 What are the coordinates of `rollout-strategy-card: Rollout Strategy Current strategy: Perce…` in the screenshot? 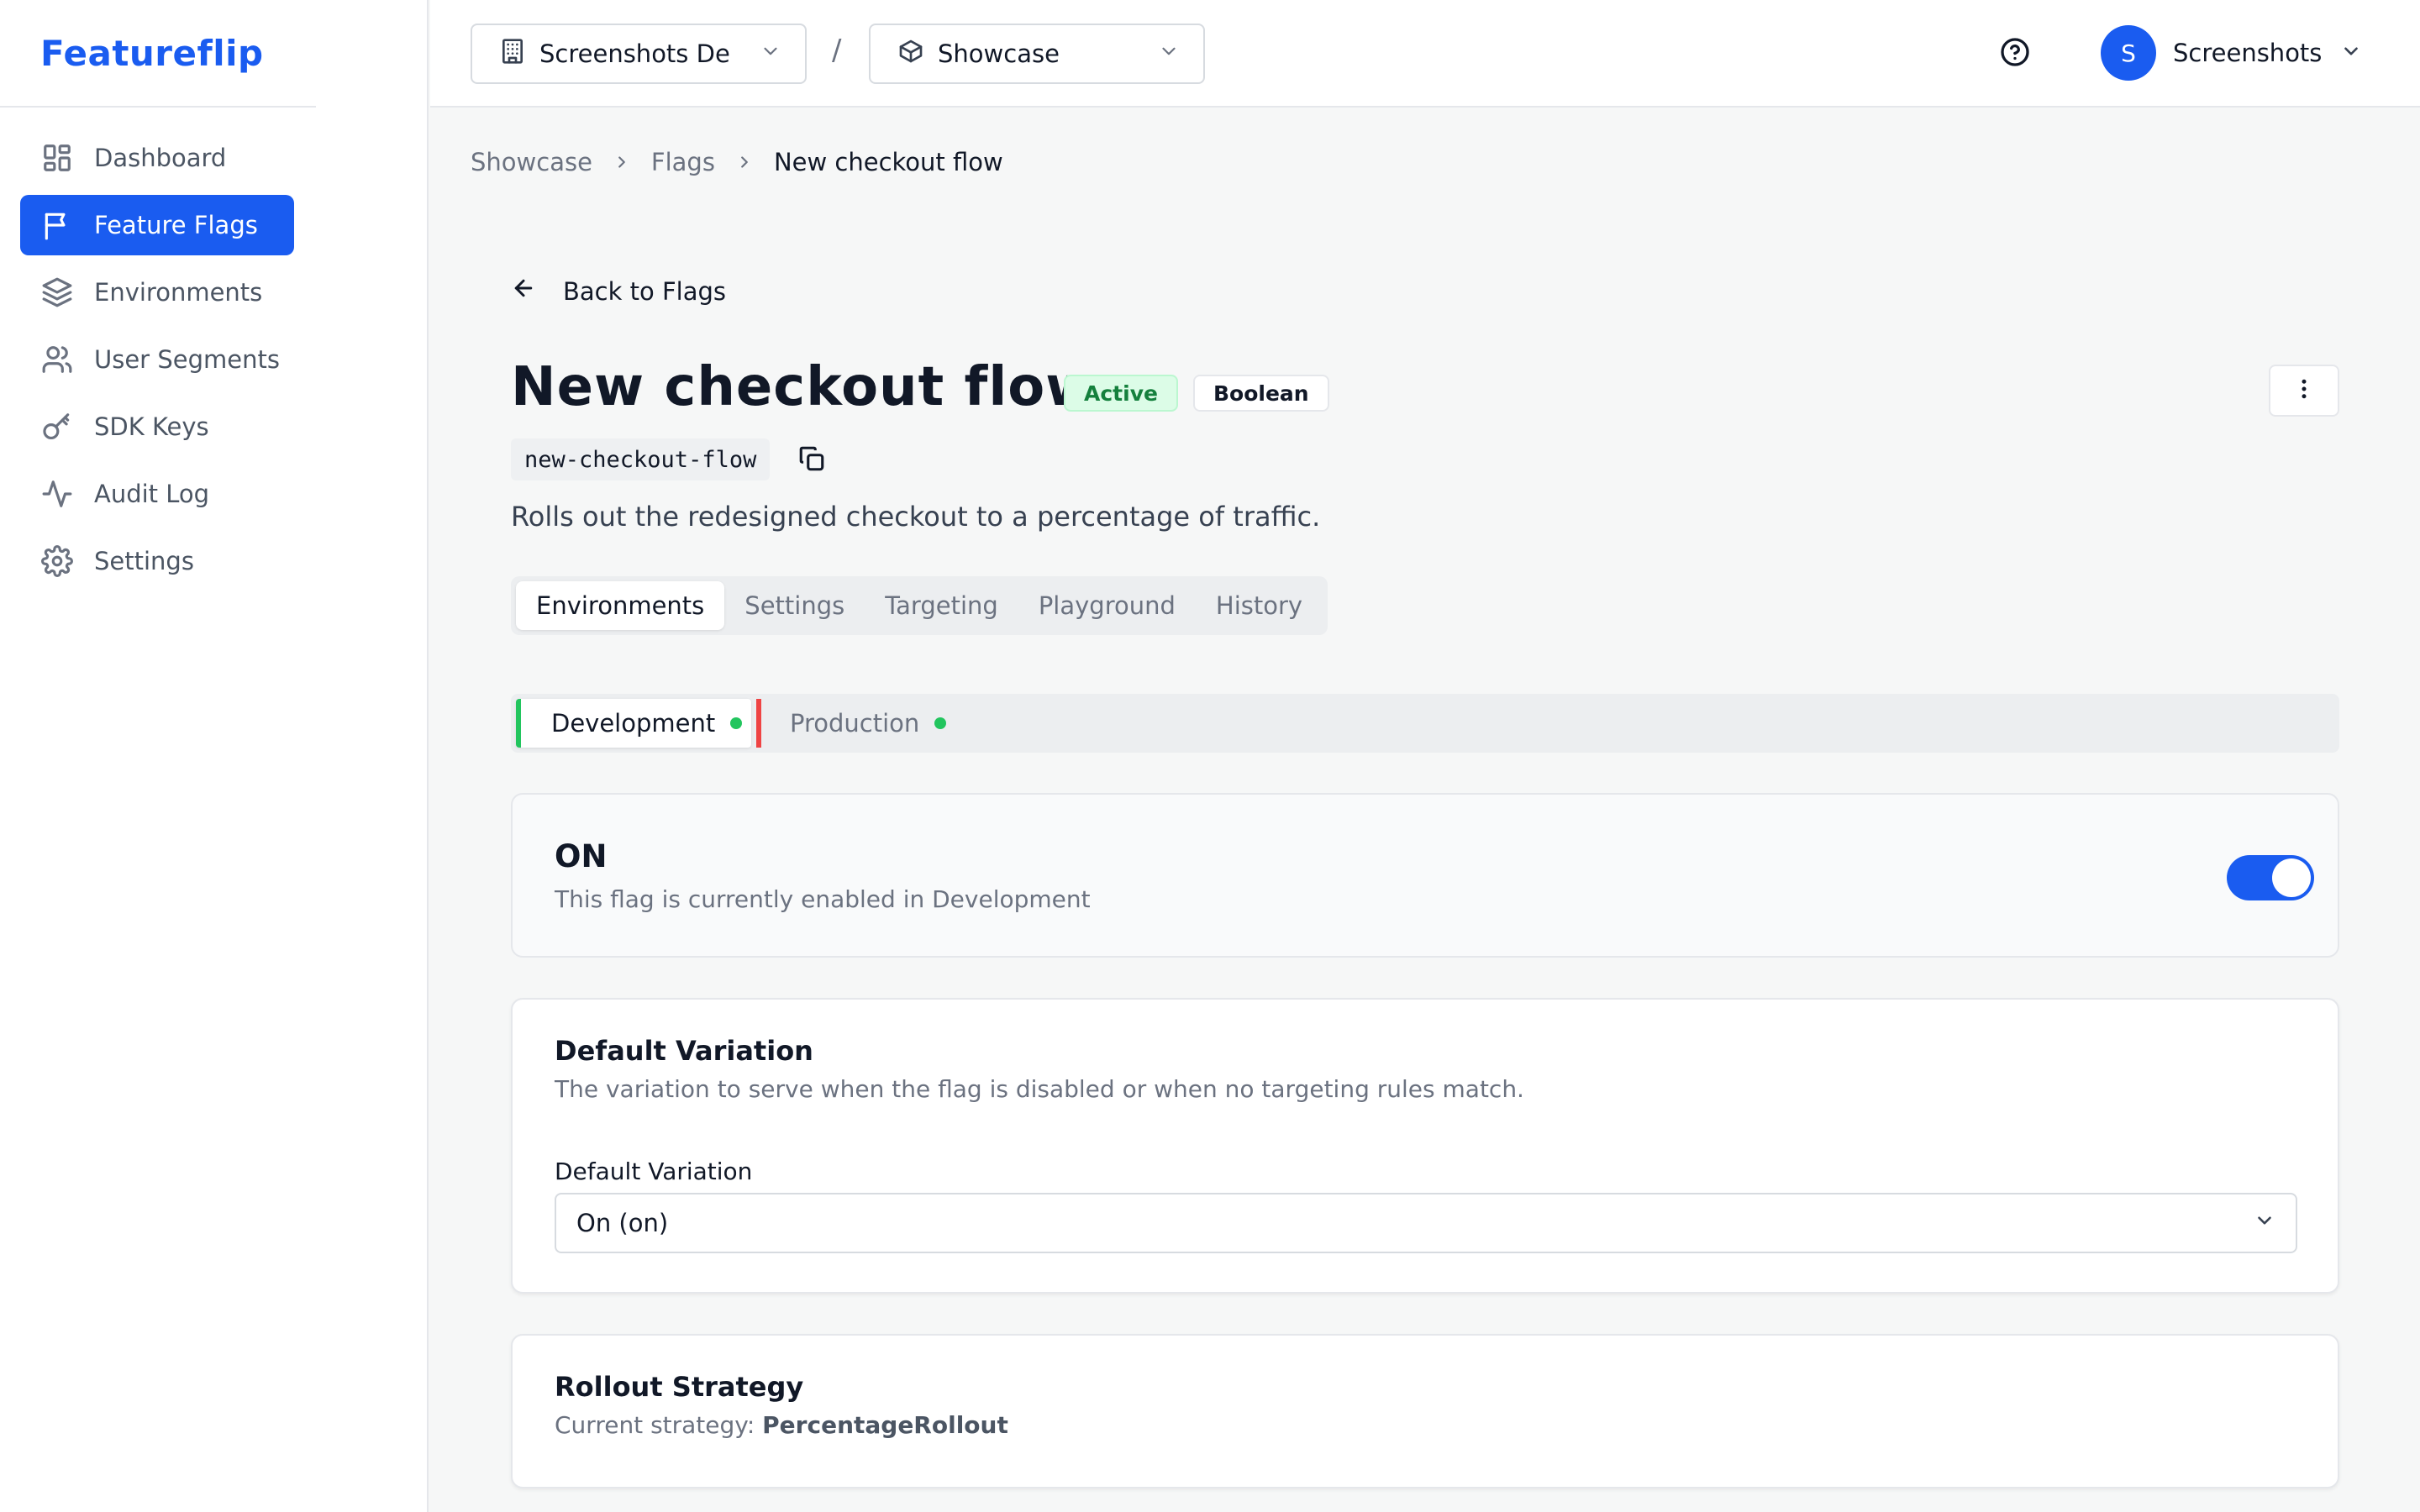 It's located at (1425, 1411).